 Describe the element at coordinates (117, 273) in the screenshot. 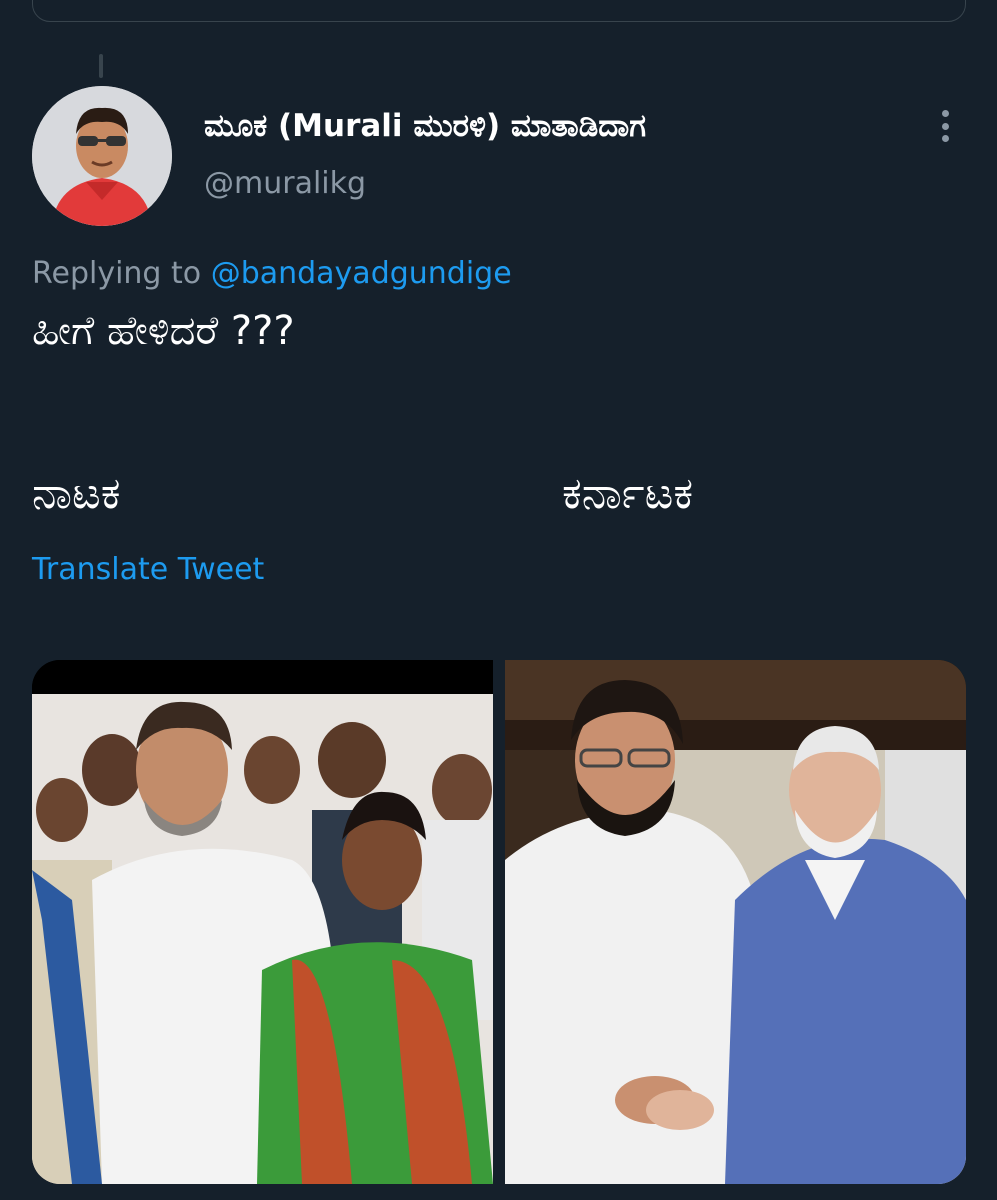

I see `replying-prefix: Replying to` at that location.